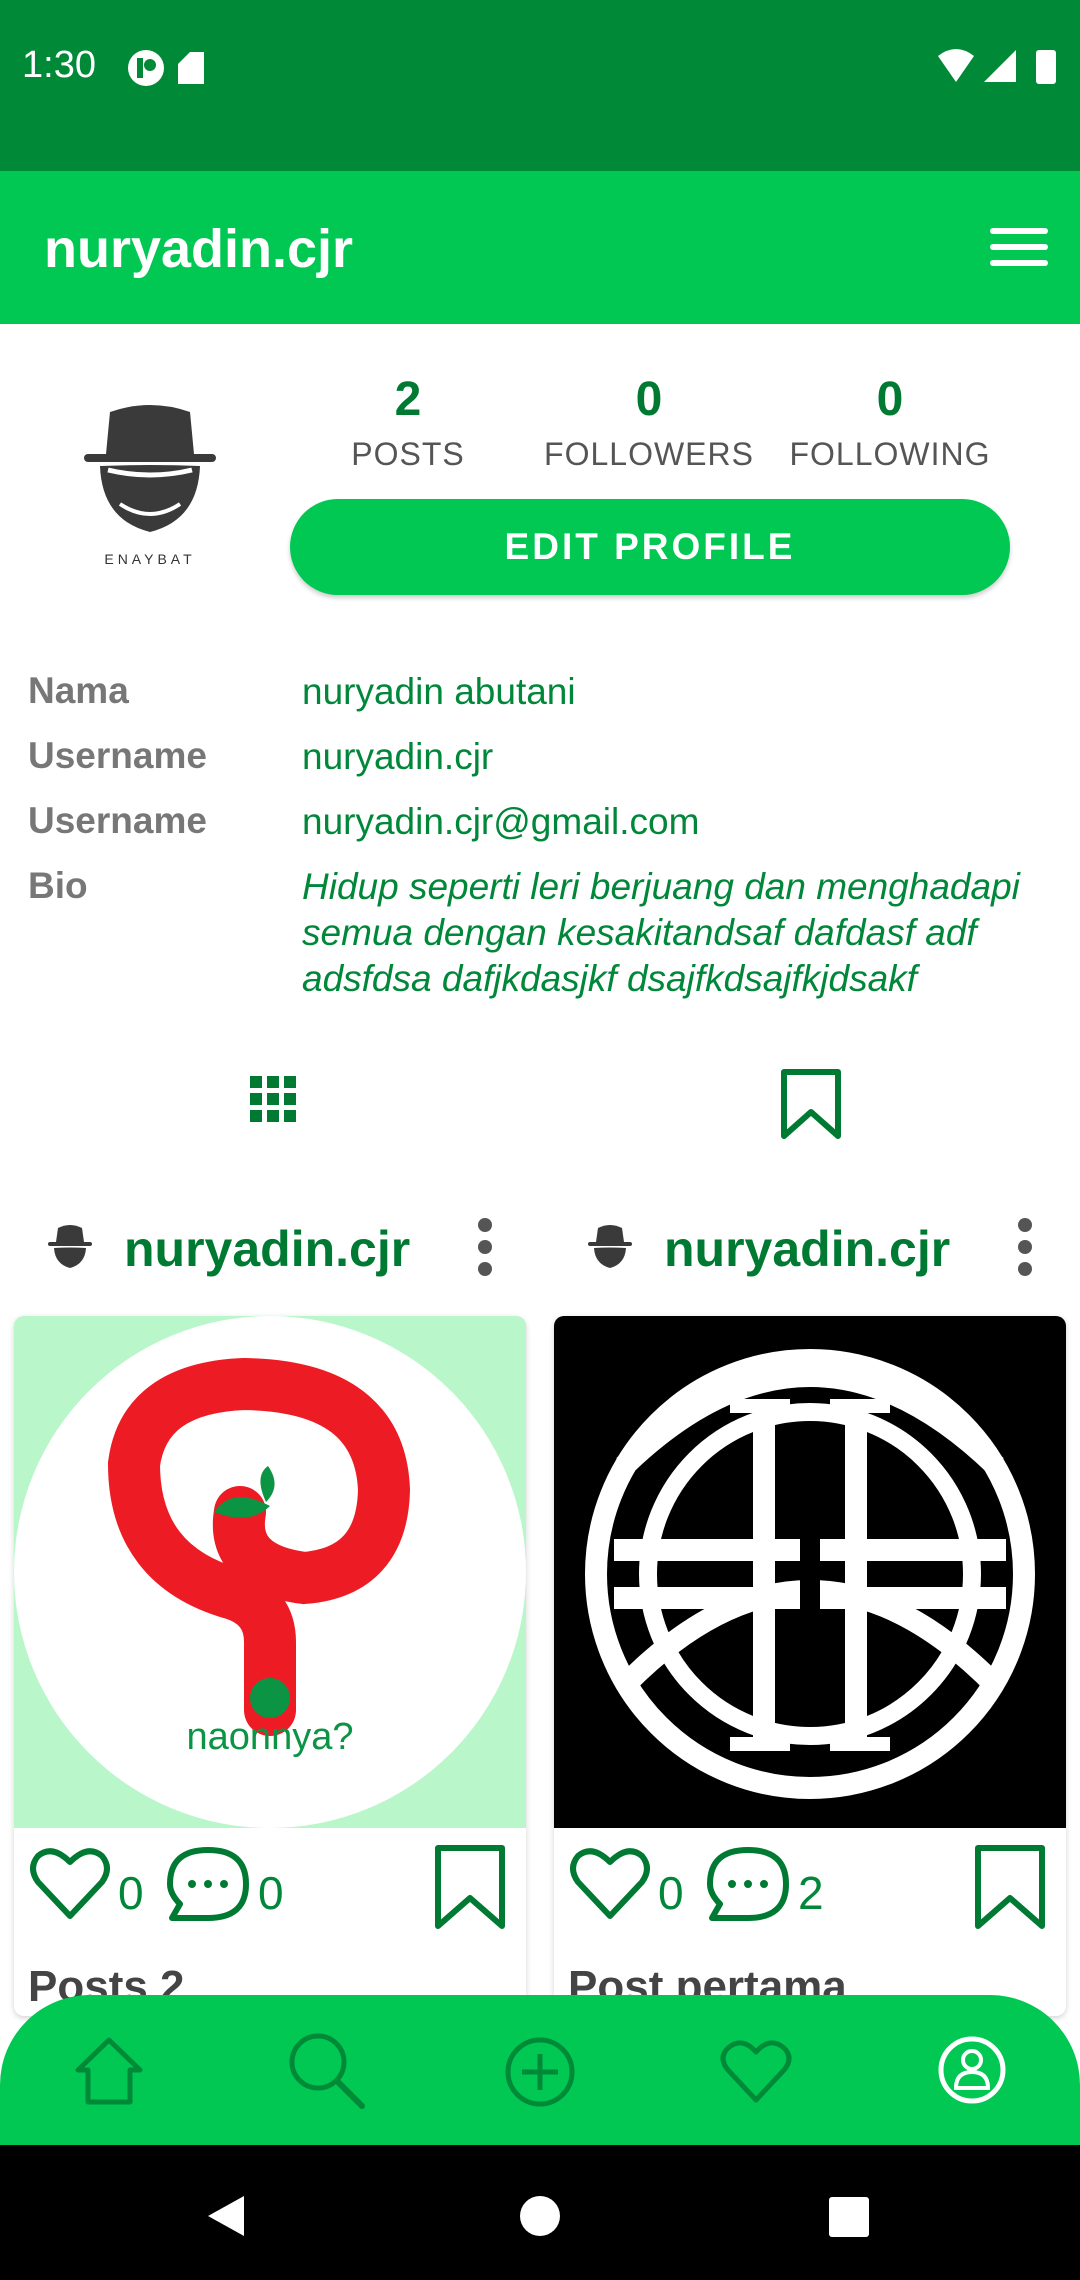 The width and height of the screenshot is (1080, 2280). What do you see at coordinates (997, 66) in the screenshot?
I see `system-status-icons` at bounding box center [997, 66].